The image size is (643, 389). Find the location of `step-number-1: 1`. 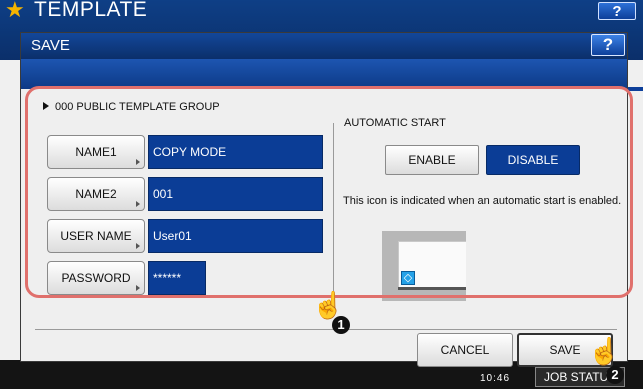

step-number-1: 1 is located at coordinates (341, 325).